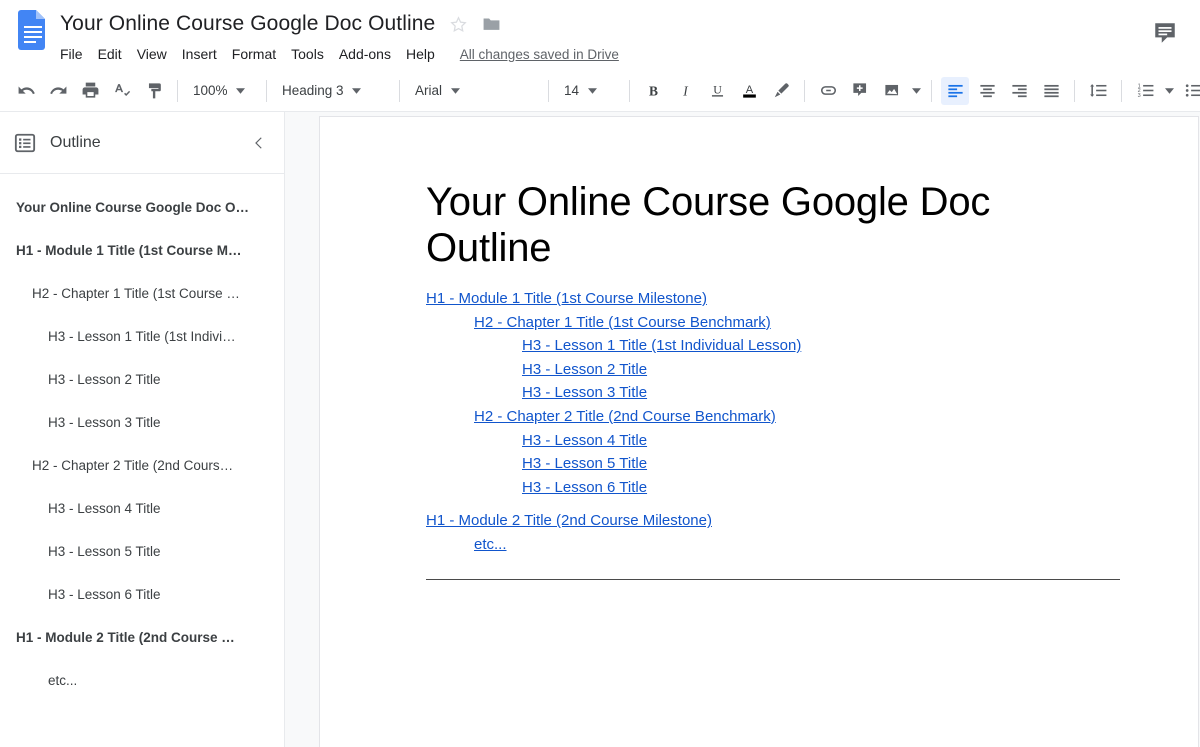  I want to click on insert-link-icon, so click(828, 91).